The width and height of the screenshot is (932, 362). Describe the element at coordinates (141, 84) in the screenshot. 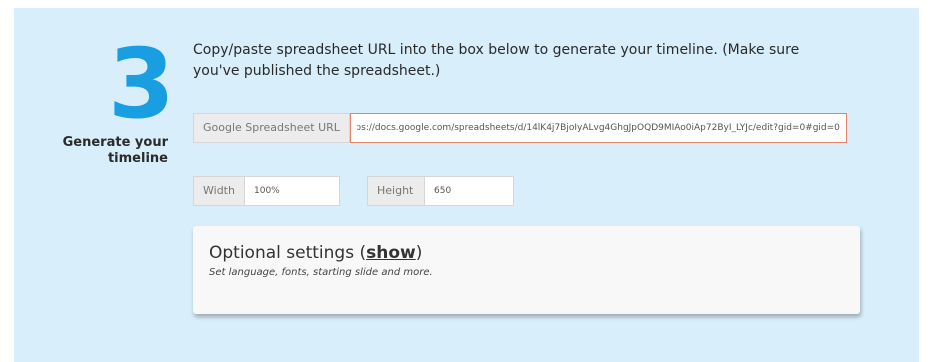

I see `step-number: 3` at that location.